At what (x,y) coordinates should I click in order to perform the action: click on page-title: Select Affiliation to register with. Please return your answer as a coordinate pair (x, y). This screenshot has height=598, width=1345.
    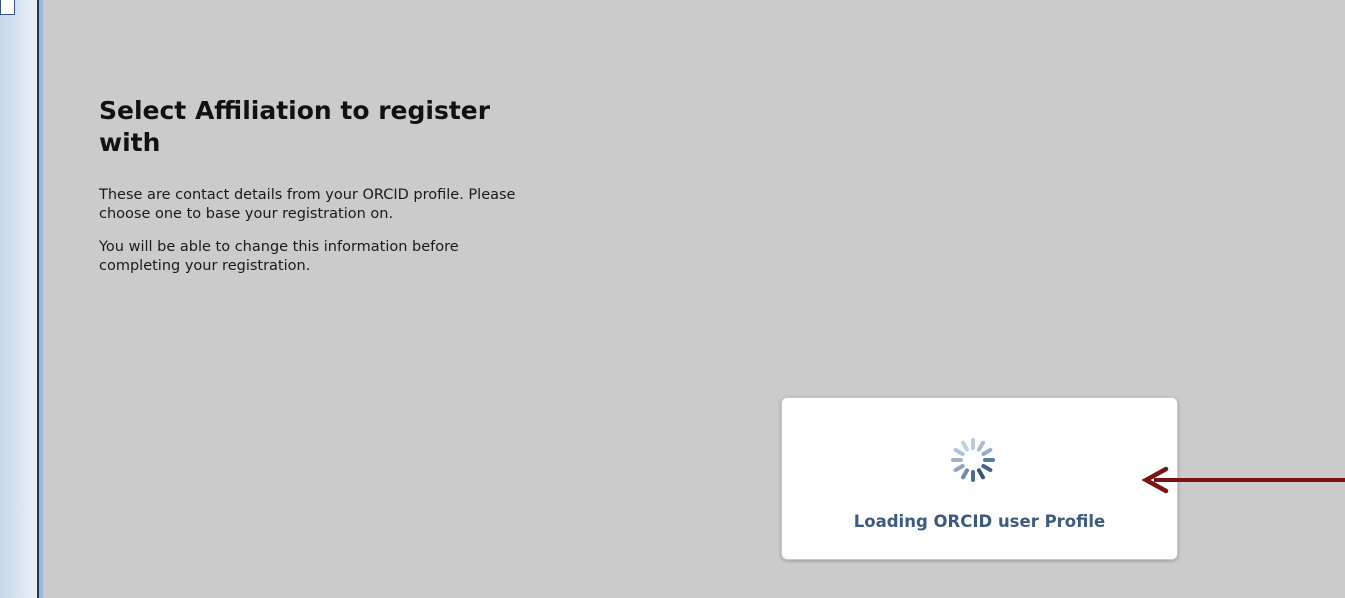
    Looking at the image, I should click on (295, 126).